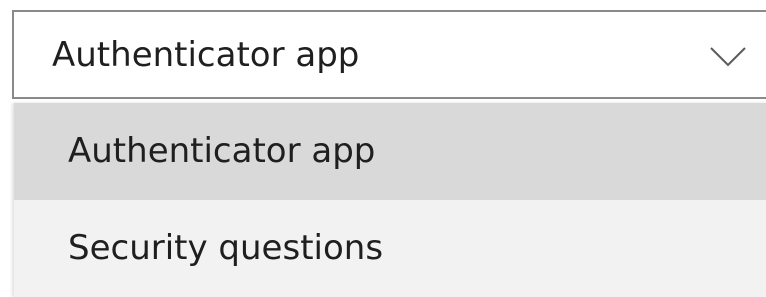  What do you see at coordinates (226, 247) in the screenshot?
I see `option-label: Security questions` at bounding box center [226, 247].